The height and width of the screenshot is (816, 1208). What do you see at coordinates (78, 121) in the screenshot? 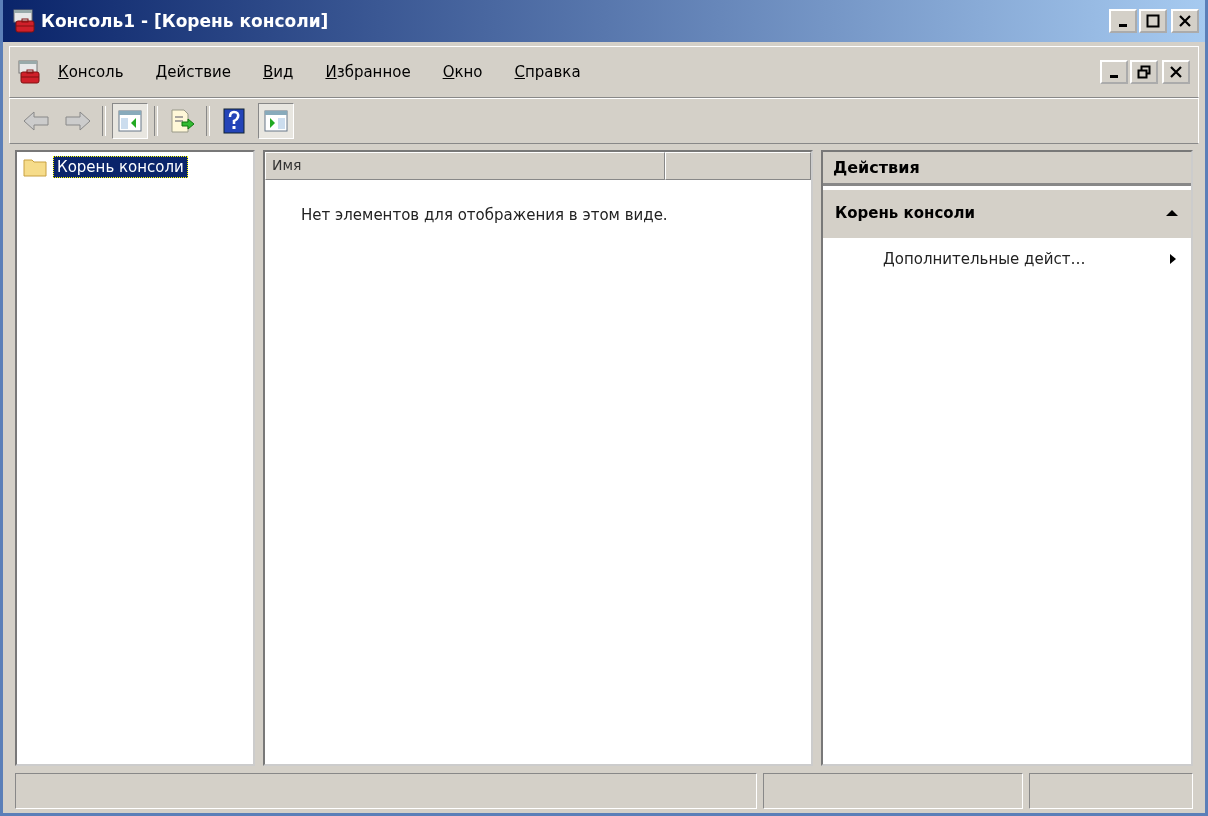
I see `forward-arrow-icon` at bounding box center [78, 121].